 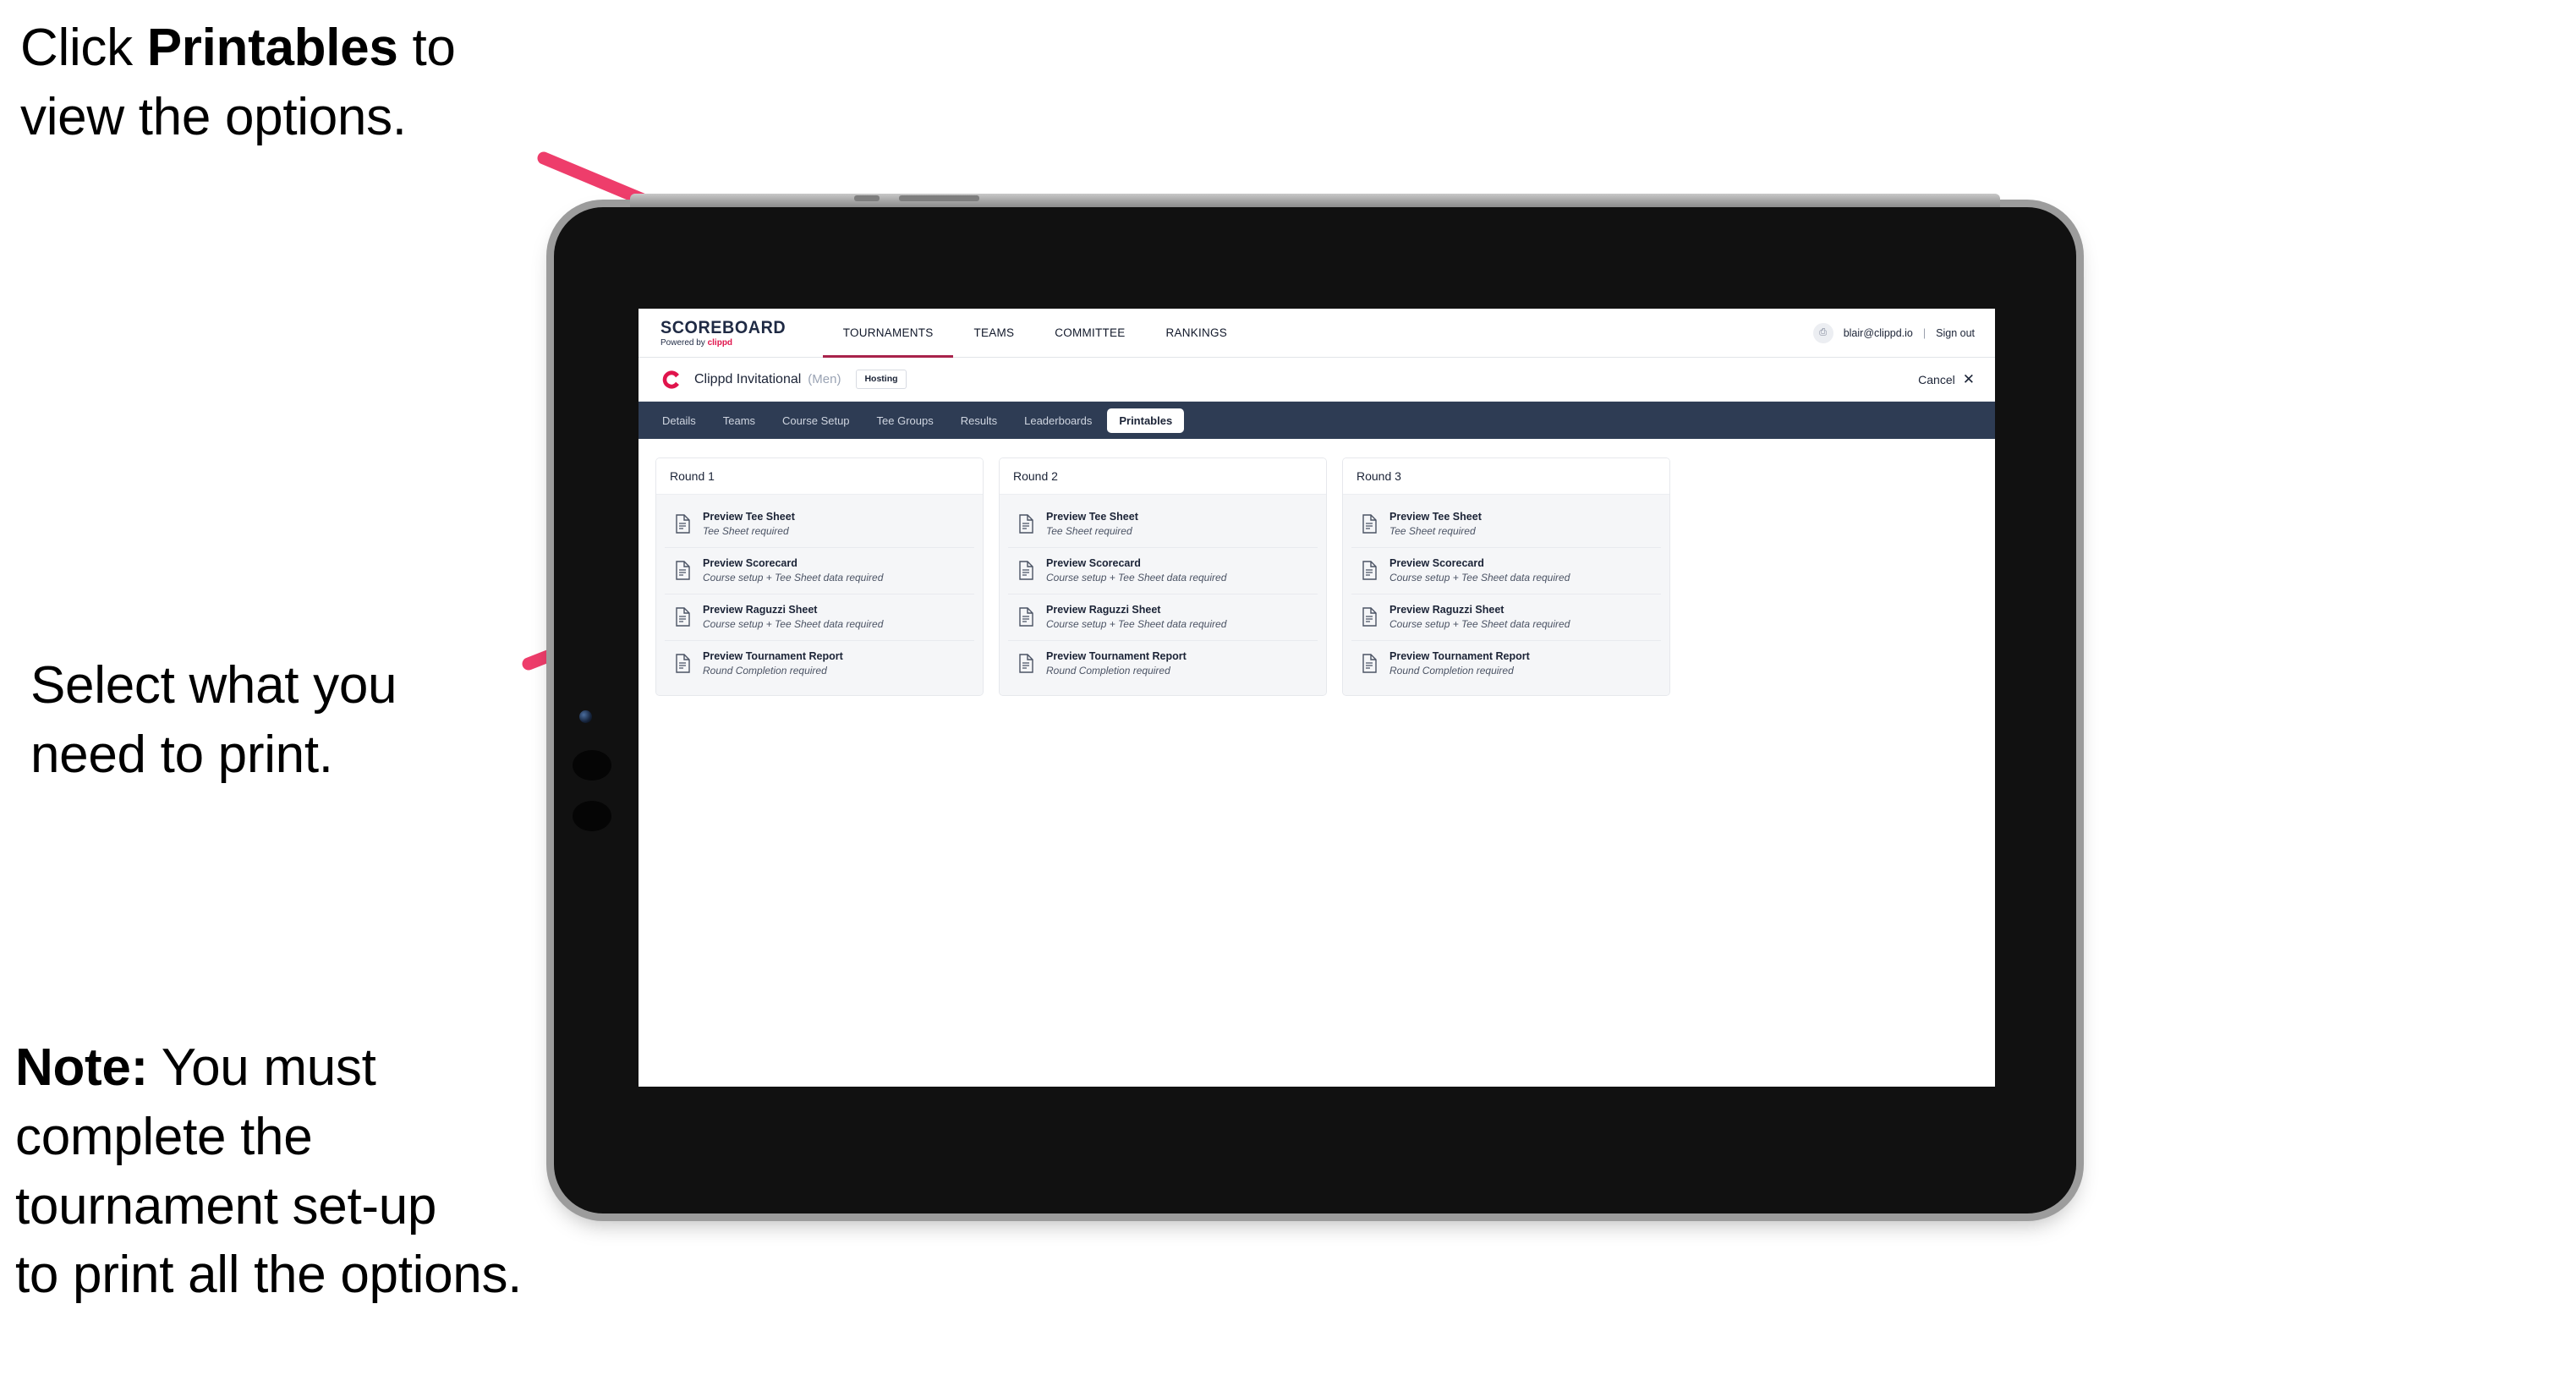 I want to click on round-title: Round 3, so click(x=1506, y=477).